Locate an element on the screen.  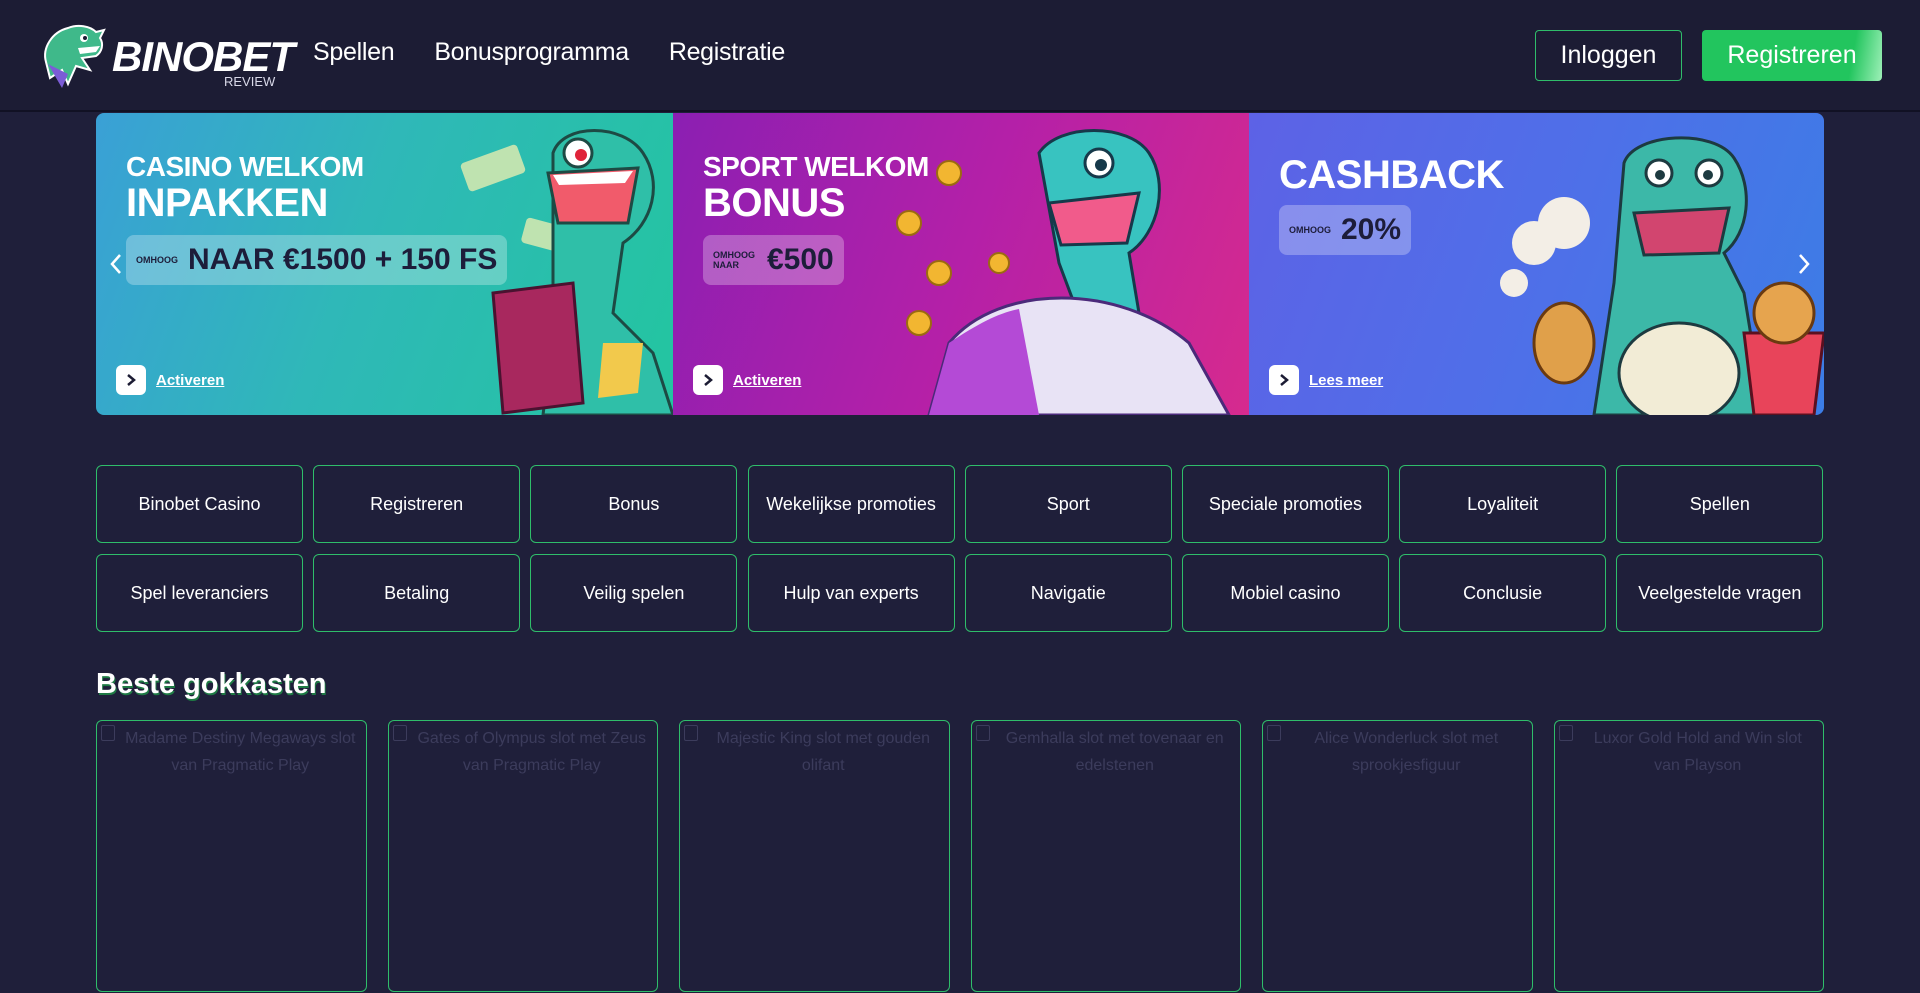
offer-box: OMHOOG 20% is located at coordinates (1345, 230).